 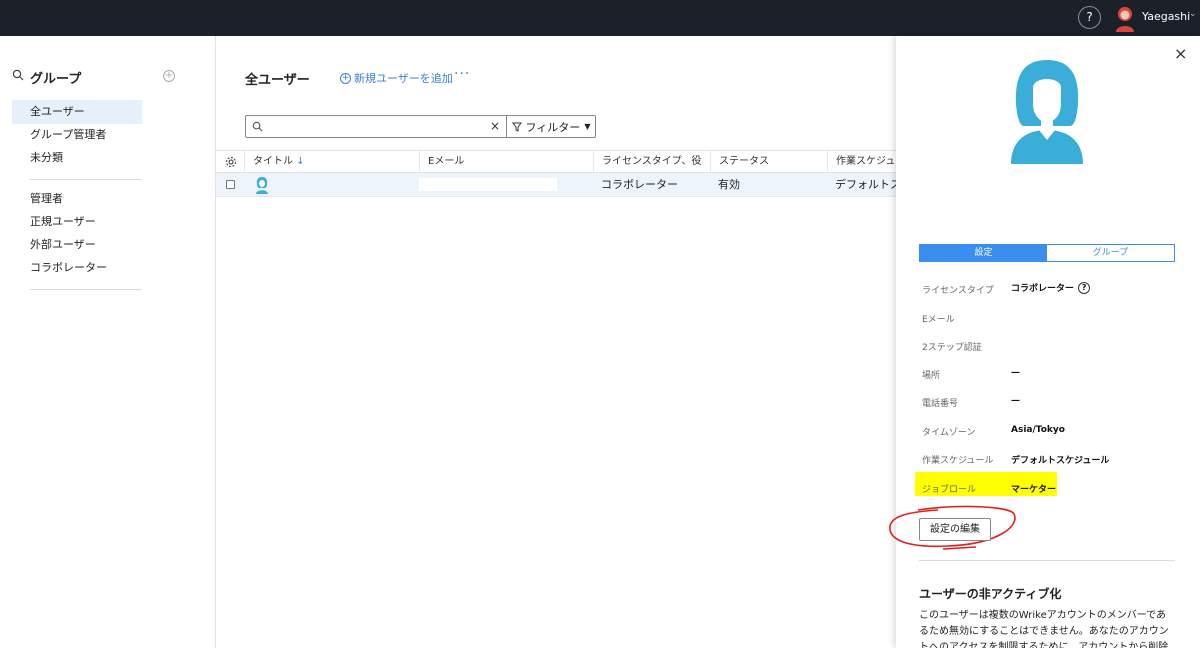 I want to click on add-group-icon: +, so click(x=169, y=76).